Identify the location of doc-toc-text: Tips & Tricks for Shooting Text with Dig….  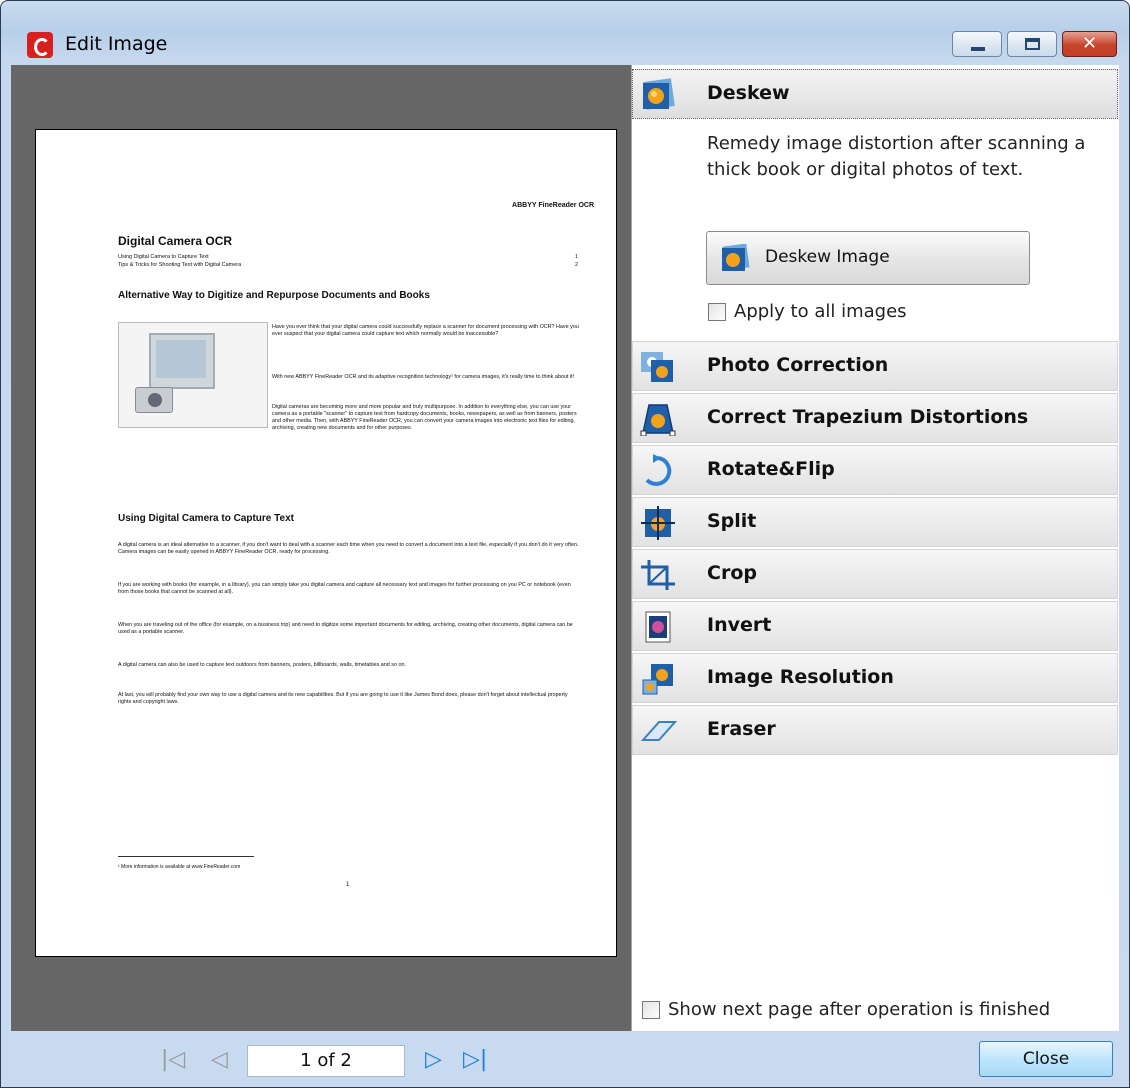
(180, 265).